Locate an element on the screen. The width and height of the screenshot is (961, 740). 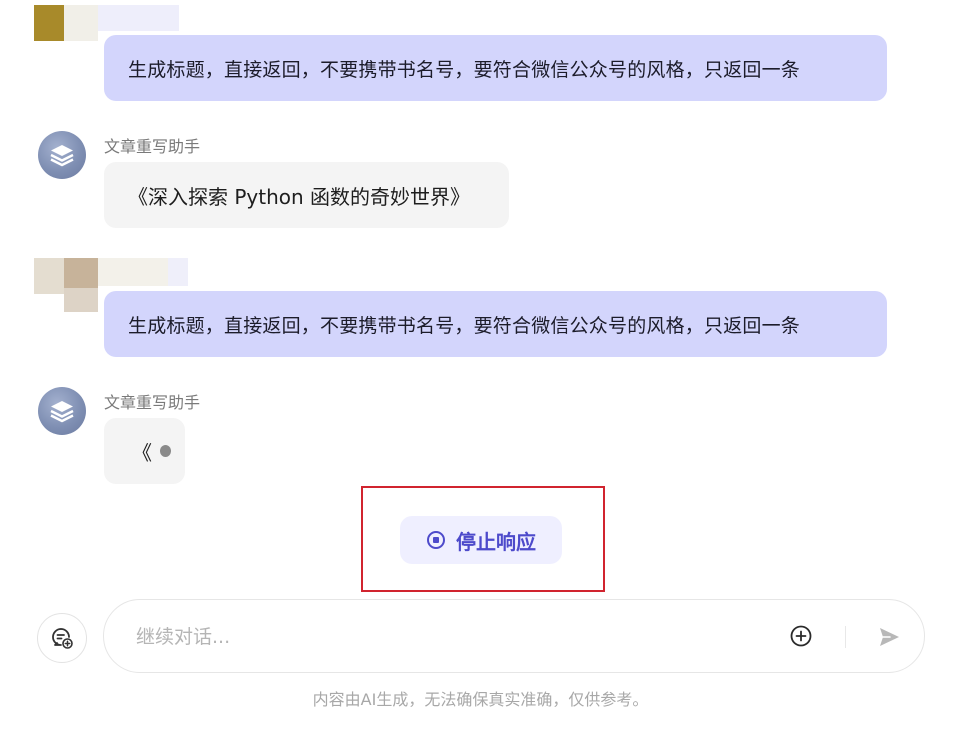
composer-divider is located at coordinates (845, 637).